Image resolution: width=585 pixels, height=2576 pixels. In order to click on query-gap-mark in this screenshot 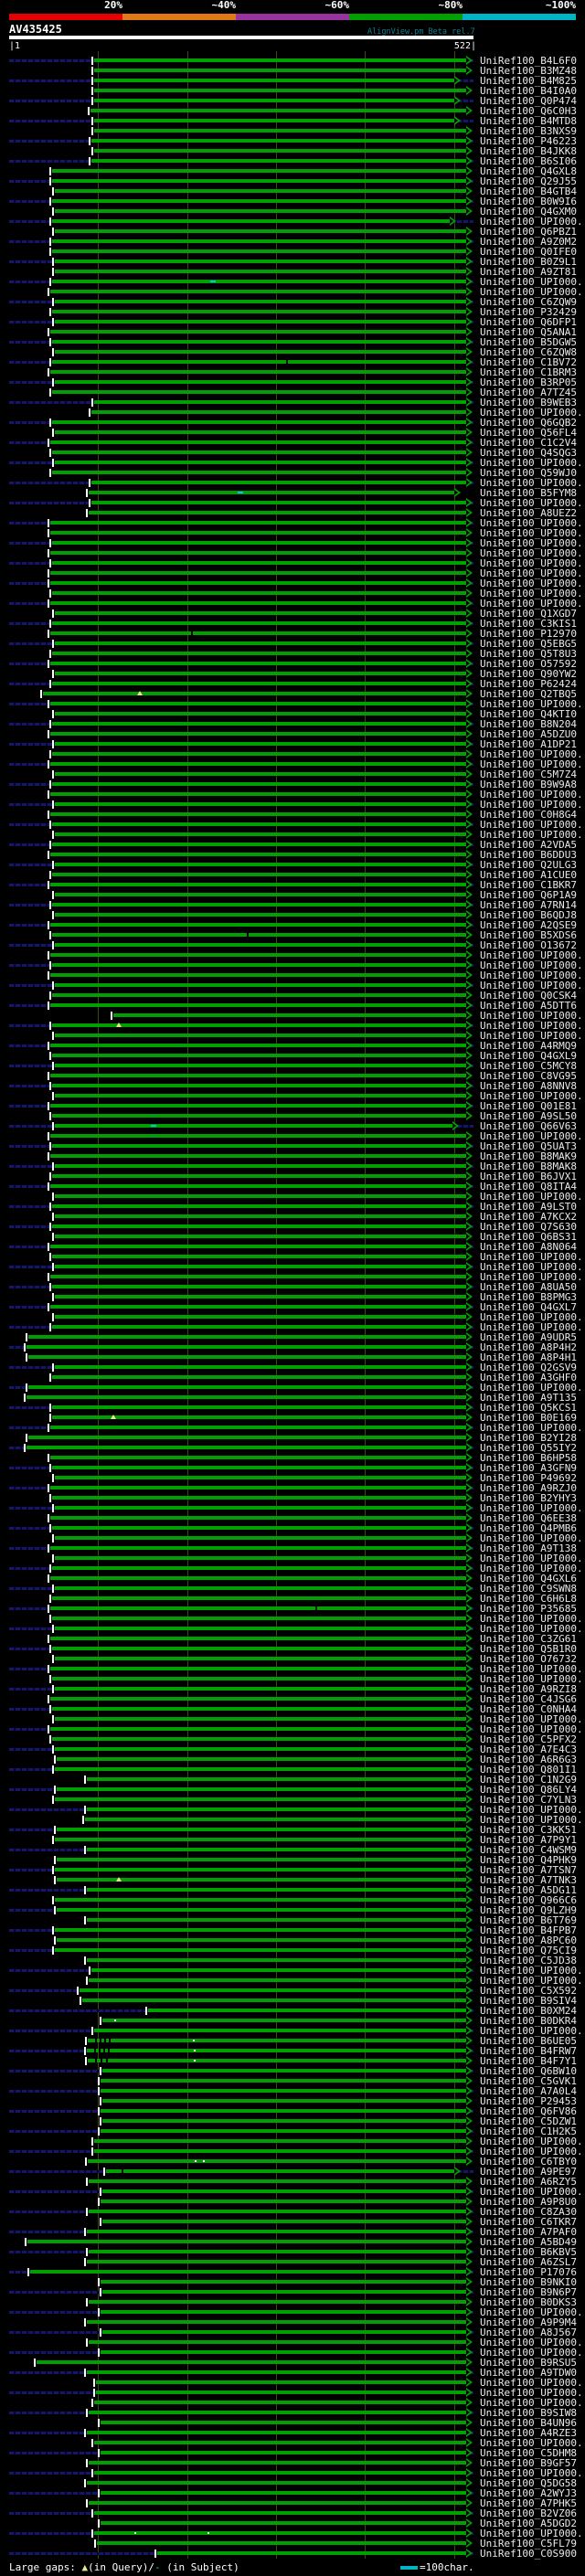, I will do `click(119, 1879)`.